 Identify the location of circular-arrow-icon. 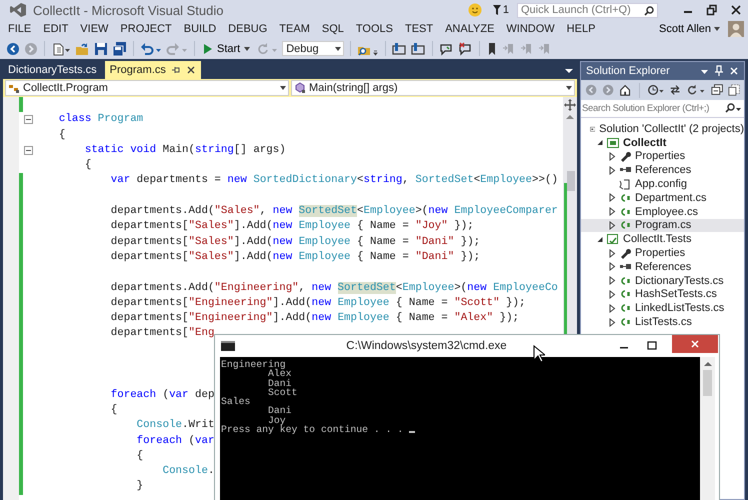
(696, 90).